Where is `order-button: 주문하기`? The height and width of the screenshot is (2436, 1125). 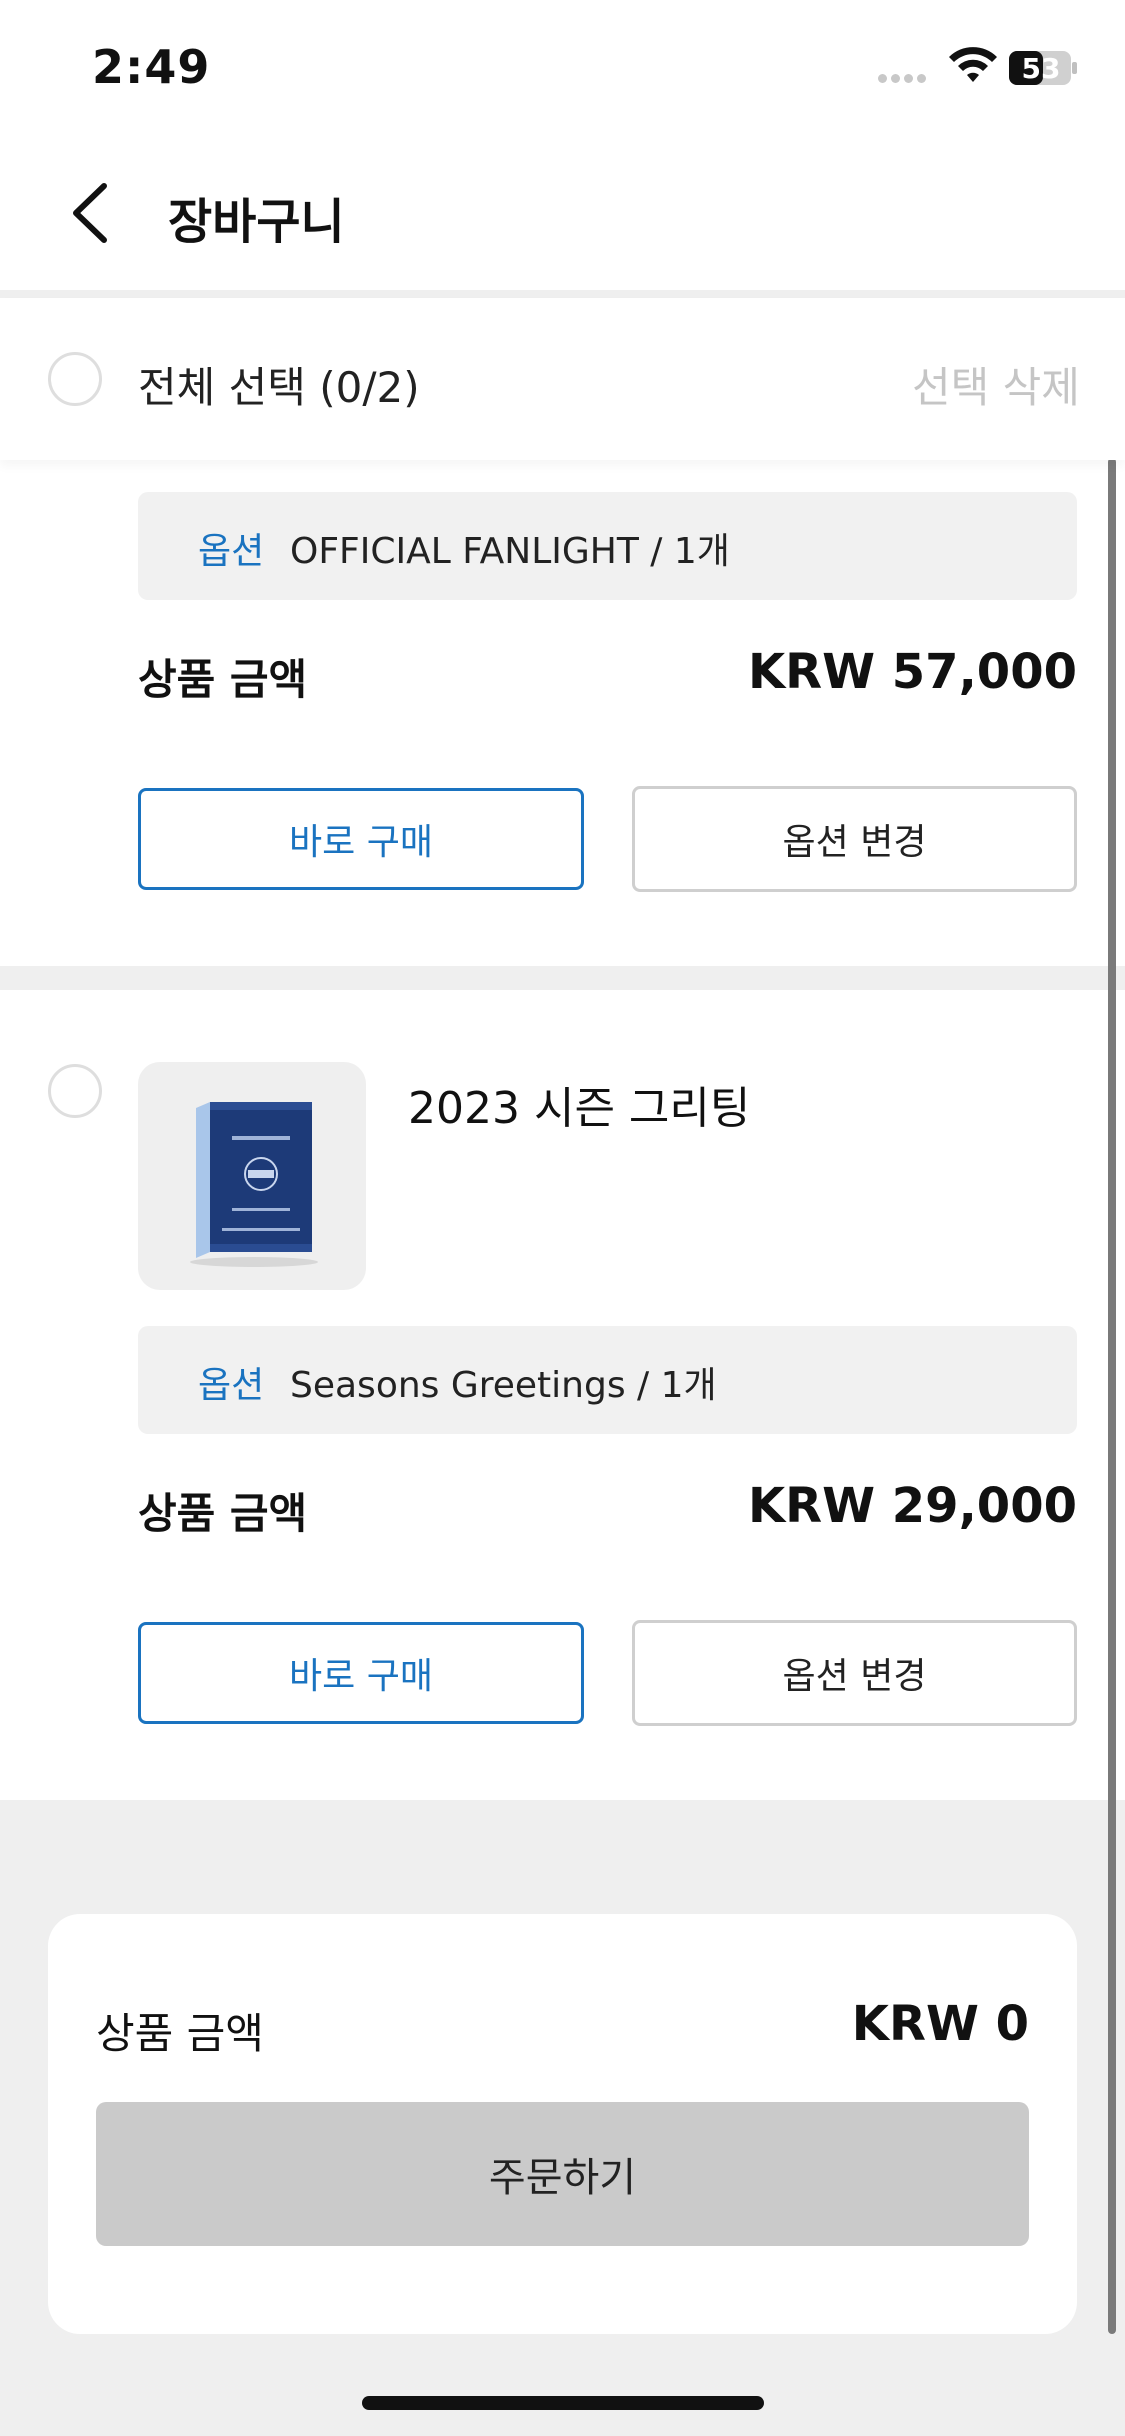
order-button: 주문하기 is located at coordinates (562, 2174).